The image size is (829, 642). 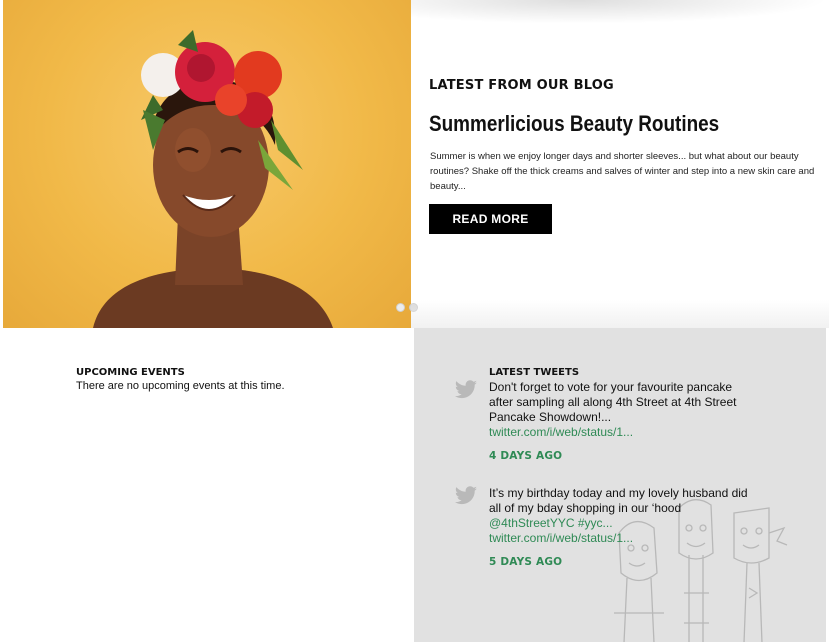 I want to click on tweet-timestamp: 4 DAYS AGO, so click(x=526, y=456).